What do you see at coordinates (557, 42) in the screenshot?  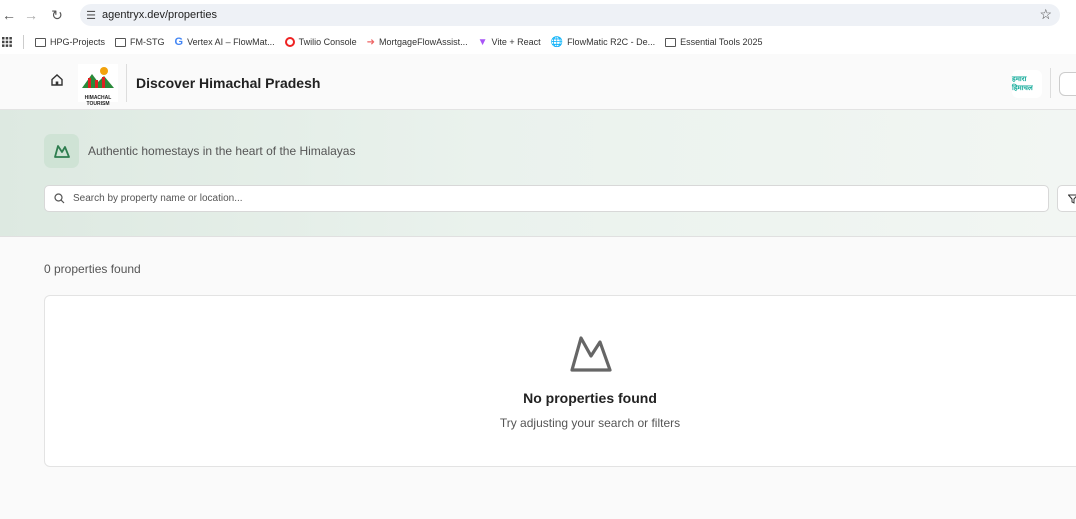 I see `globe-icon: 🌐` at bounding box center [557, 42].